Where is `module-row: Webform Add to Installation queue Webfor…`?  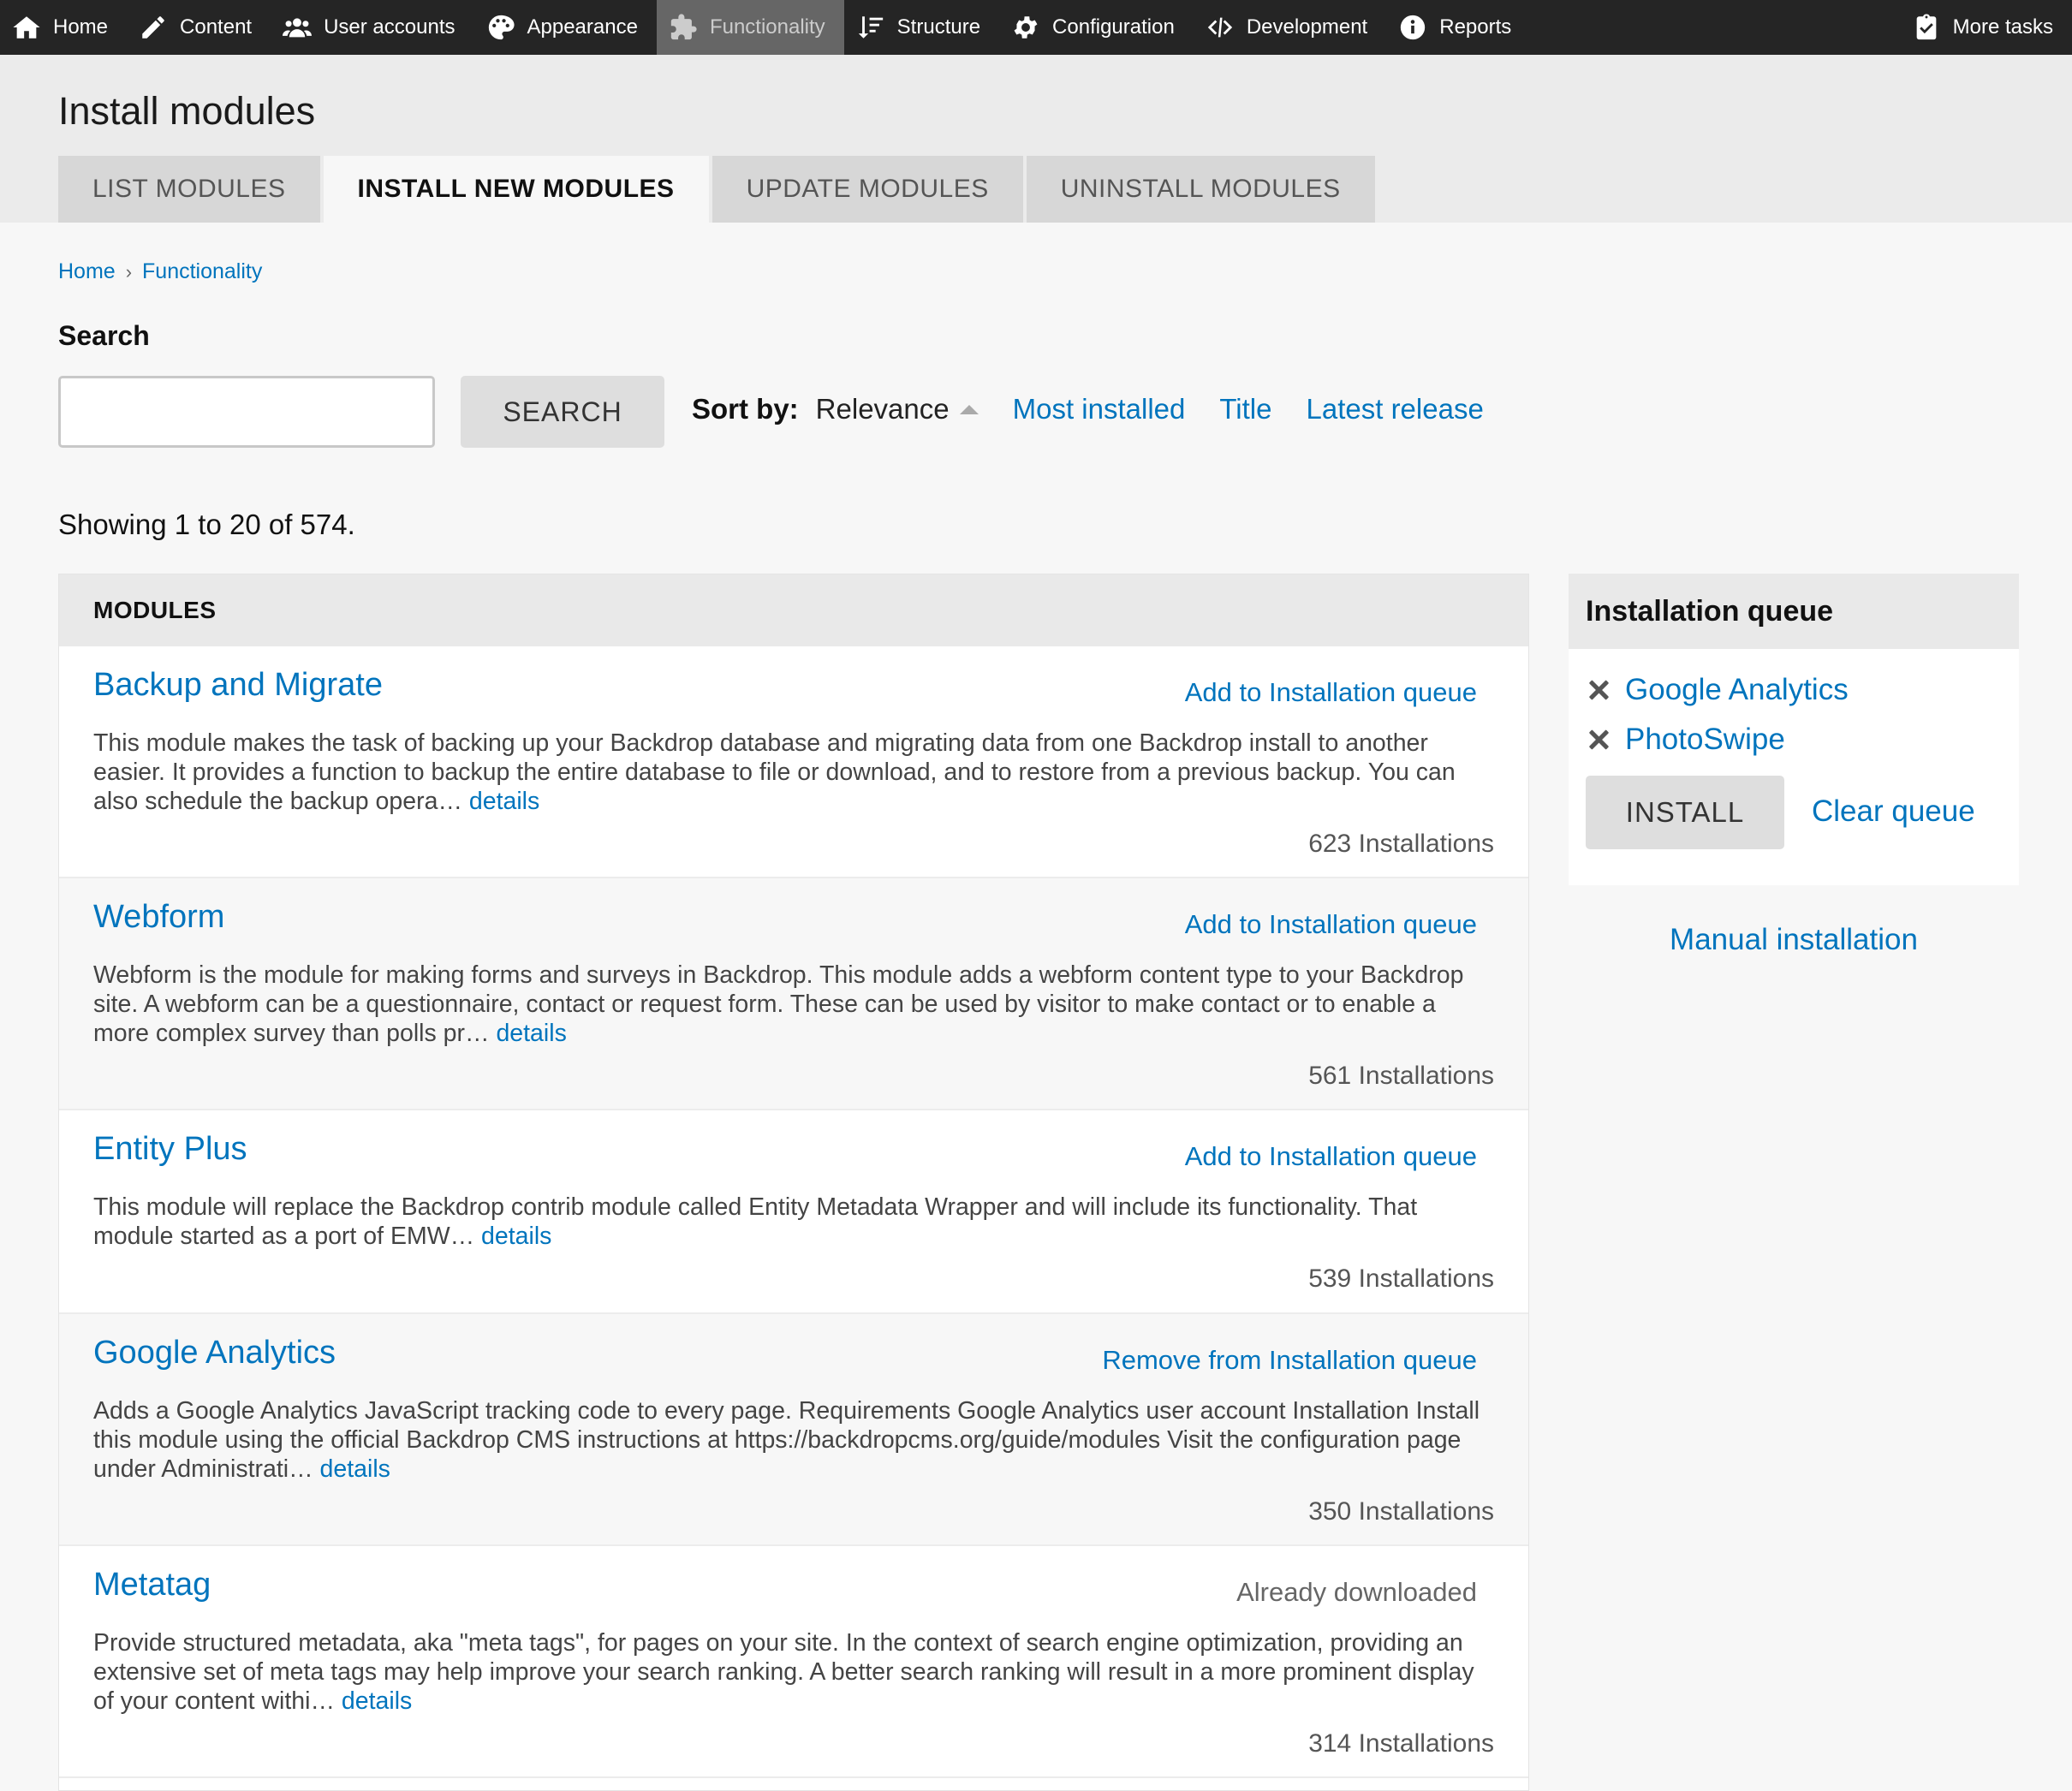 module-row: Webform Add to Installation queue Webfor… is located at coordinates (793, 994).